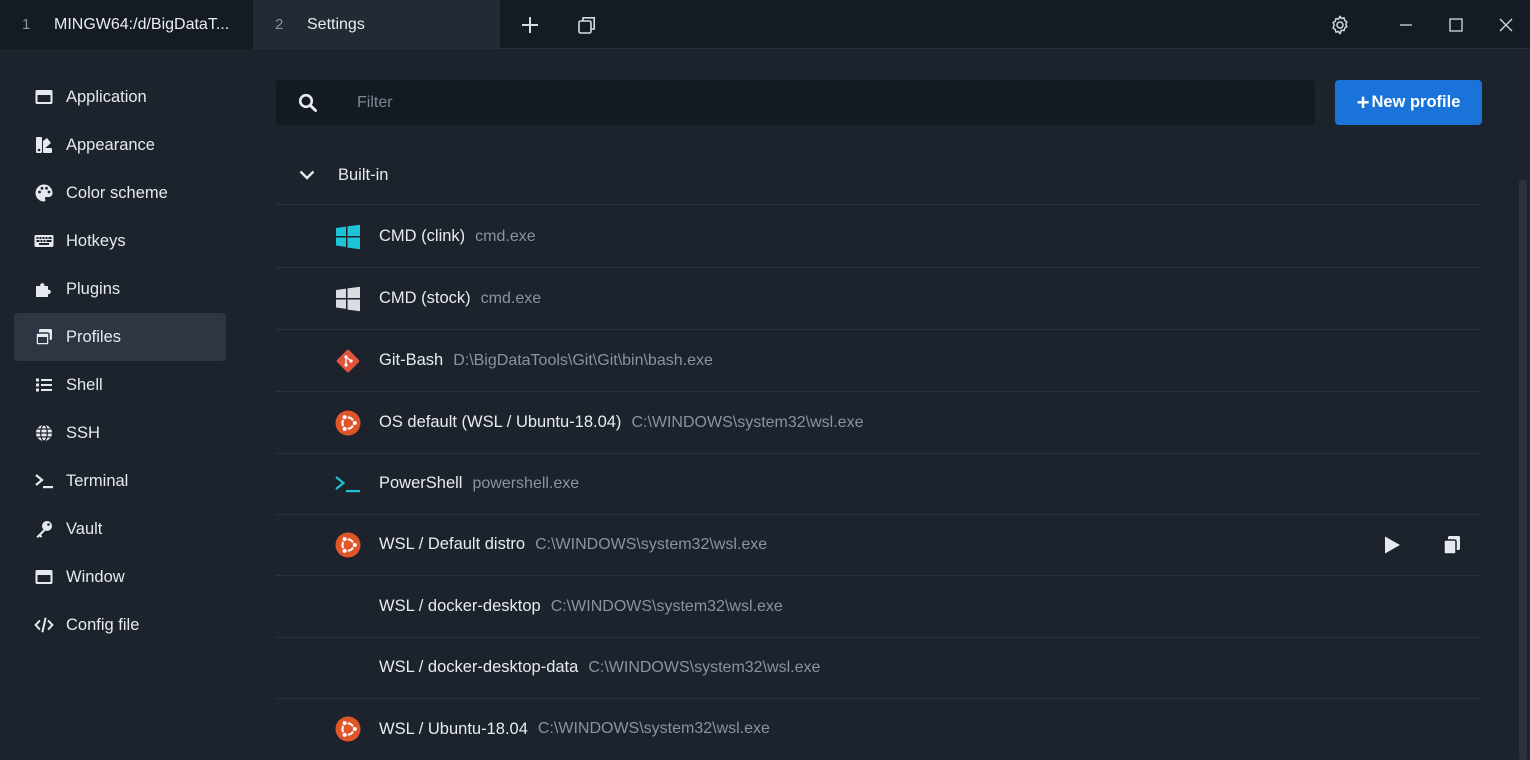 The image size is (1530, 760). Describe the element at coordinates (40, 241) in the screenshot. I see `keyboard-icon` at that location.